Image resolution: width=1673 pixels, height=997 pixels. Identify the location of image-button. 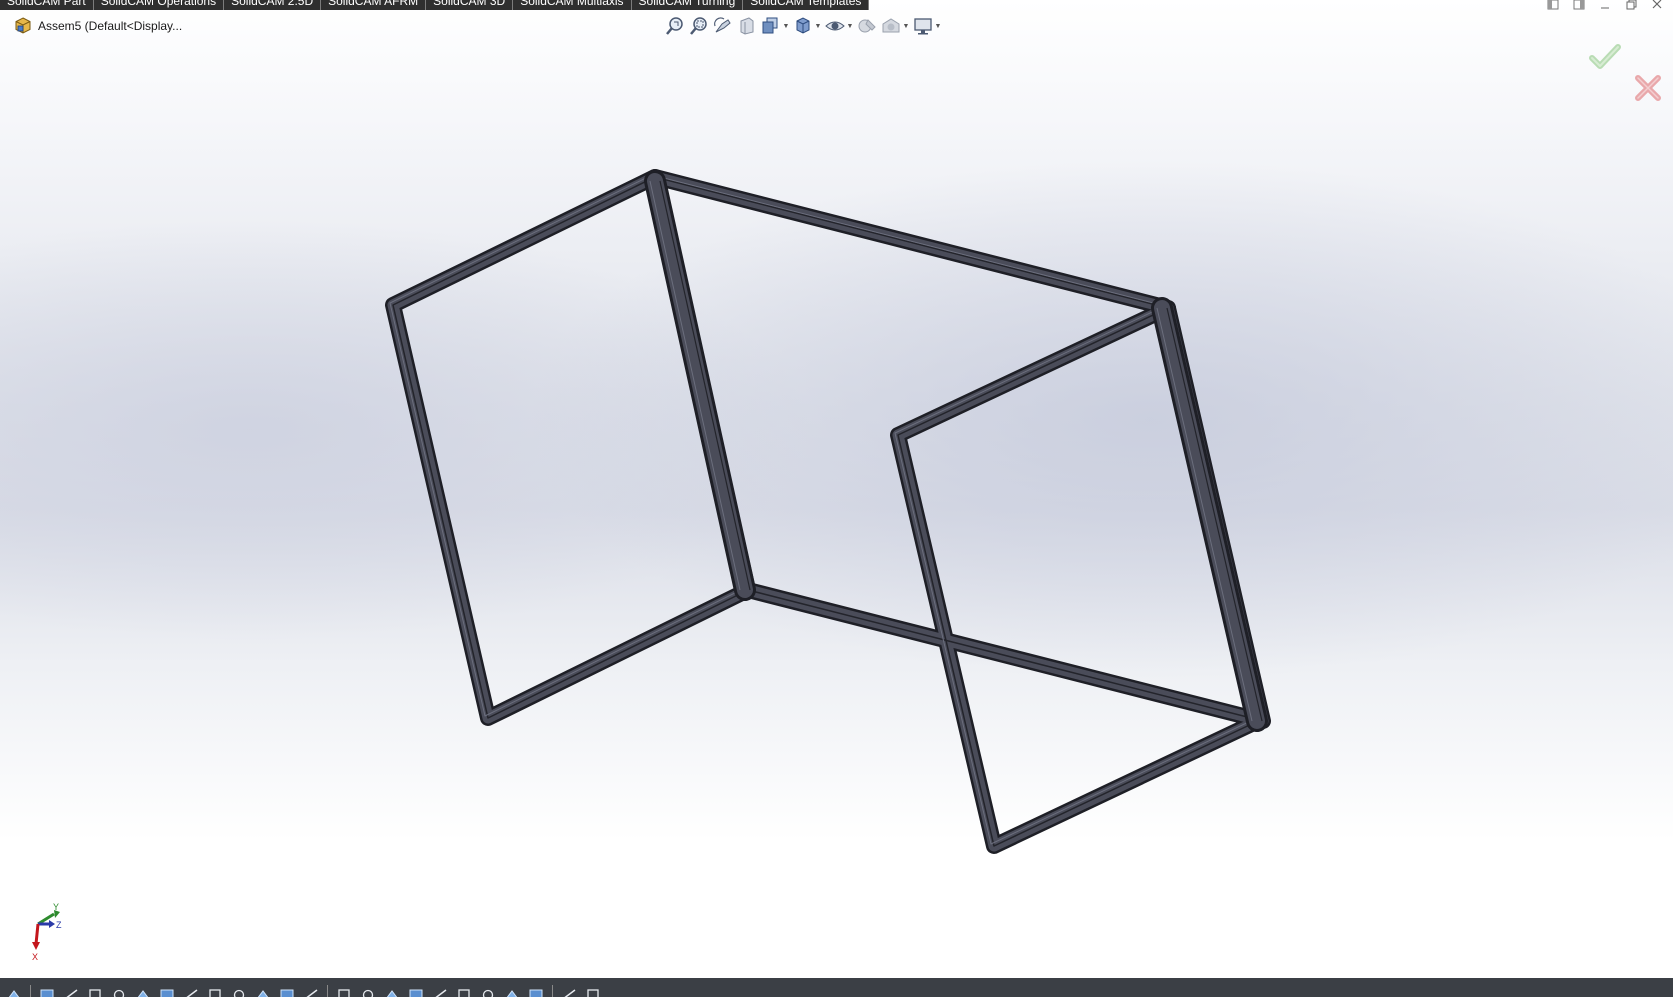
(512, 992).